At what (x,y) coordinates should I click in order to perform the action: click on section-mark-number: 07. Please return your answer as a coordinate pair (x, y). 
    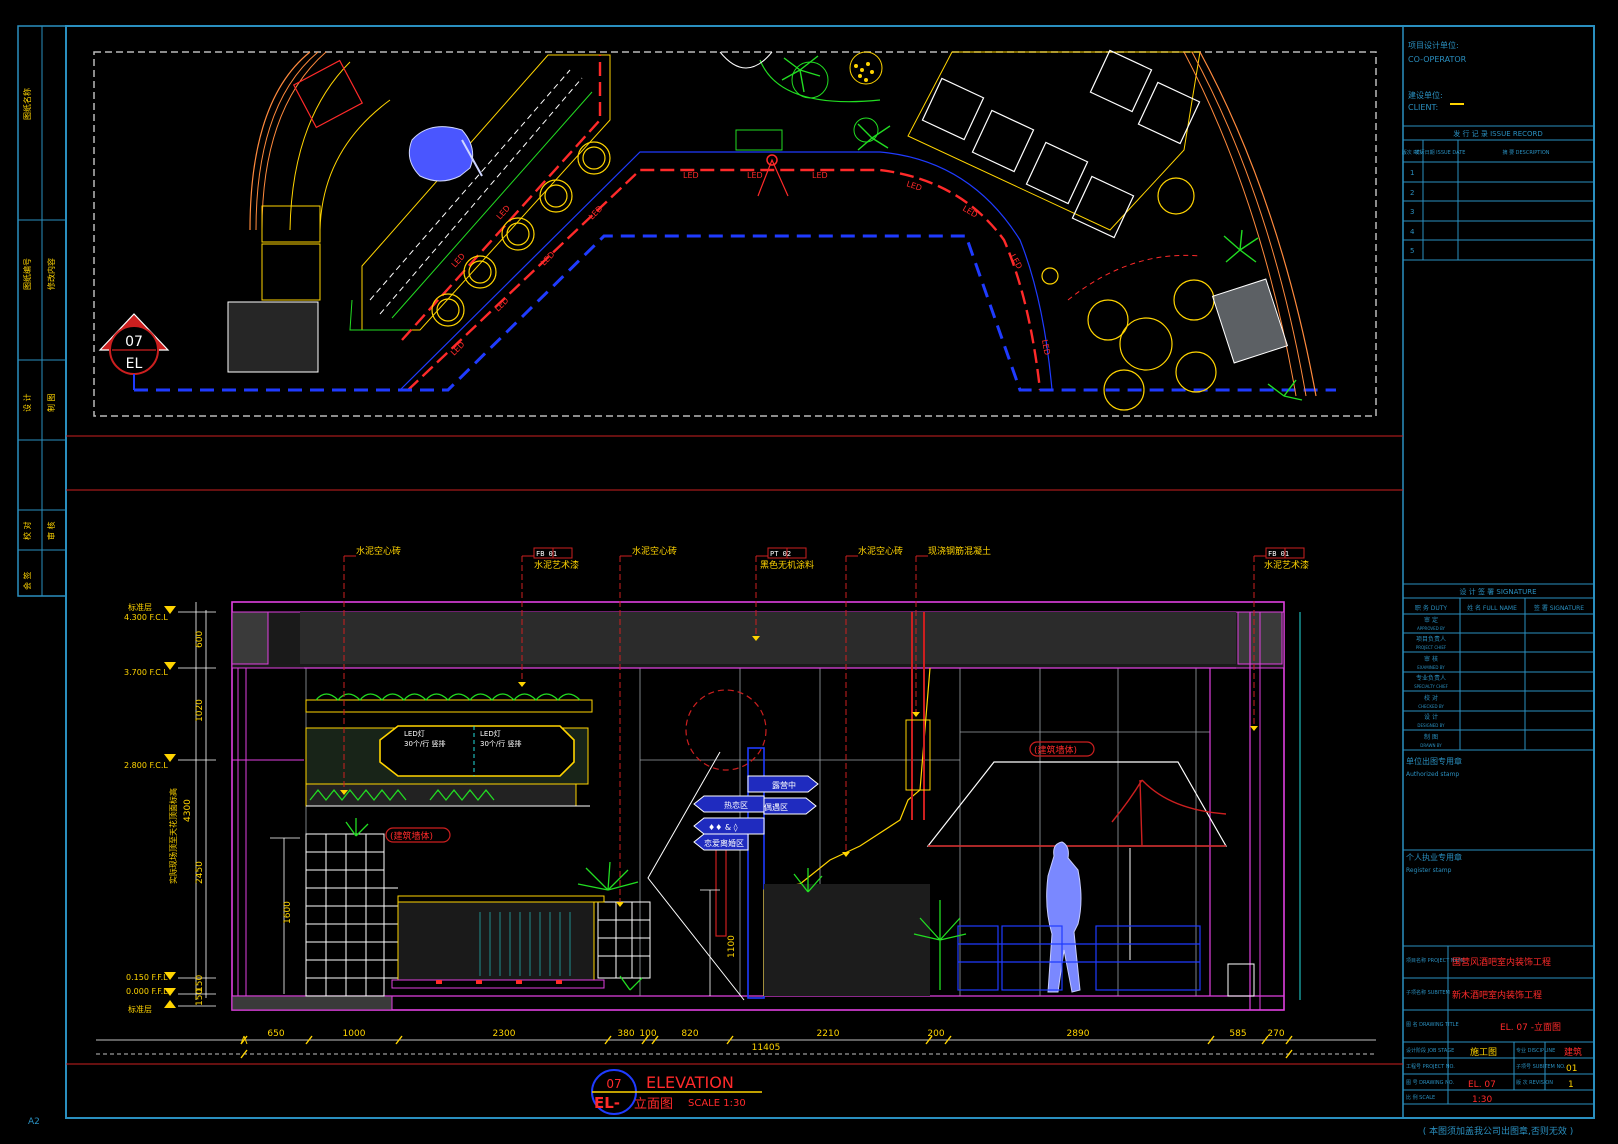
    Looking at the image, I should click on (134, 342).